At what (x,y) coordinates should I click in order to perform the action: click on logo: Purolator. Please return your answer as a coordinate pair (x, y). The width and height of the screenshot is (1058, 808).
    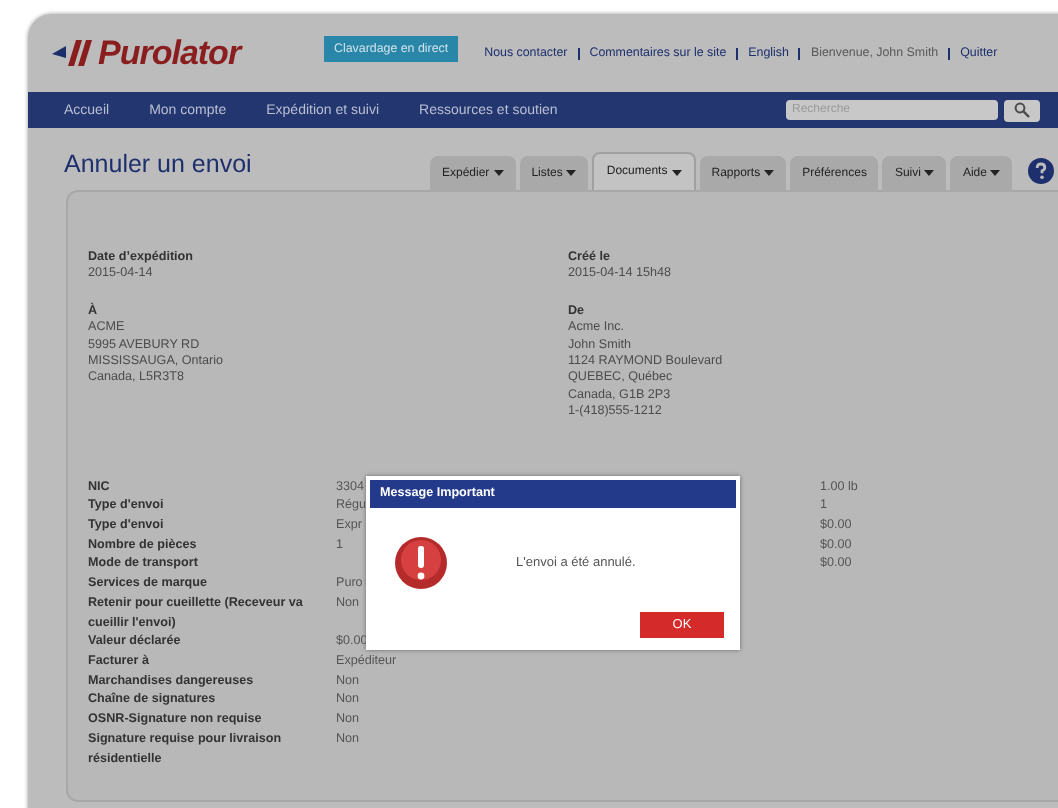
    Looking at the image, I should click on (164, 53).